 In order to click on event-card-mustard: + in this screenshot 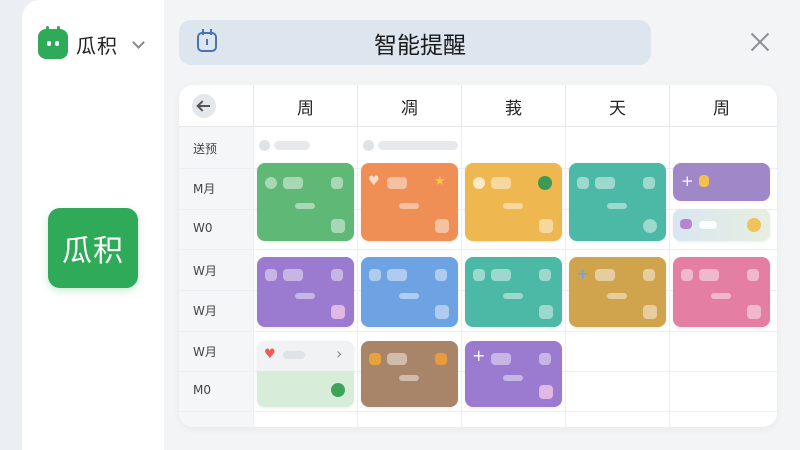, I will do `click(617, 292)`.